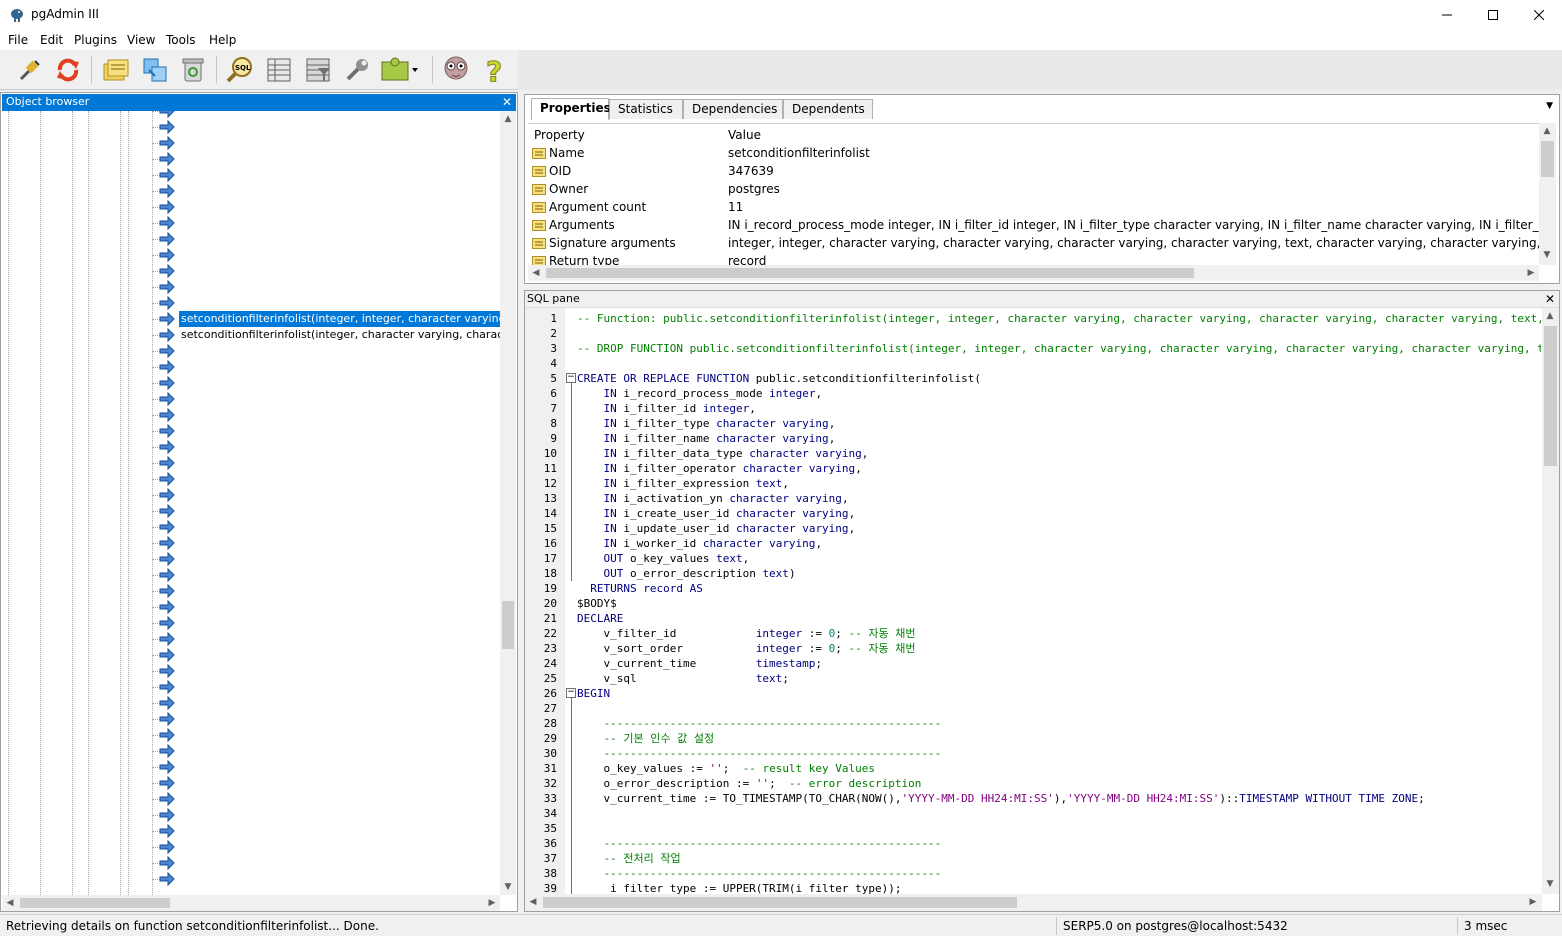 Image resolution: width=1562 pixels, height=936 pixels. What do you see at coordinates (726, 768) in the screenshot?
I see `code-line: o_key_values := ''; -- result key Values` at bounding box center [726, 768].